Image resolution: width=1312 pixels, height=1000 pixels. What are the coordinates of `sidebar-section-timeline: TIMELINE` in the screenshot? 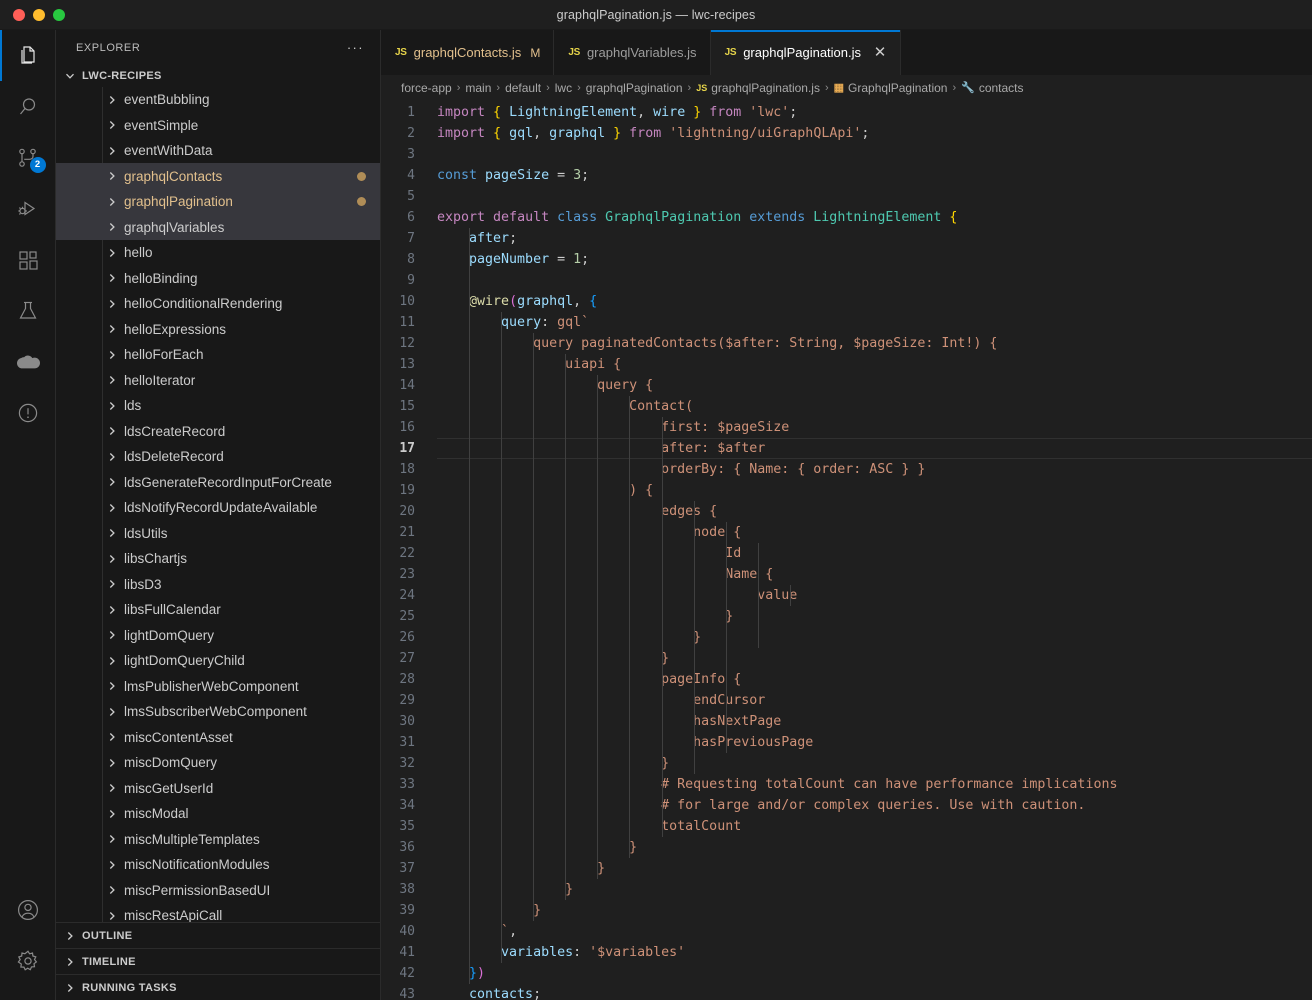 It's located at (218, 961).